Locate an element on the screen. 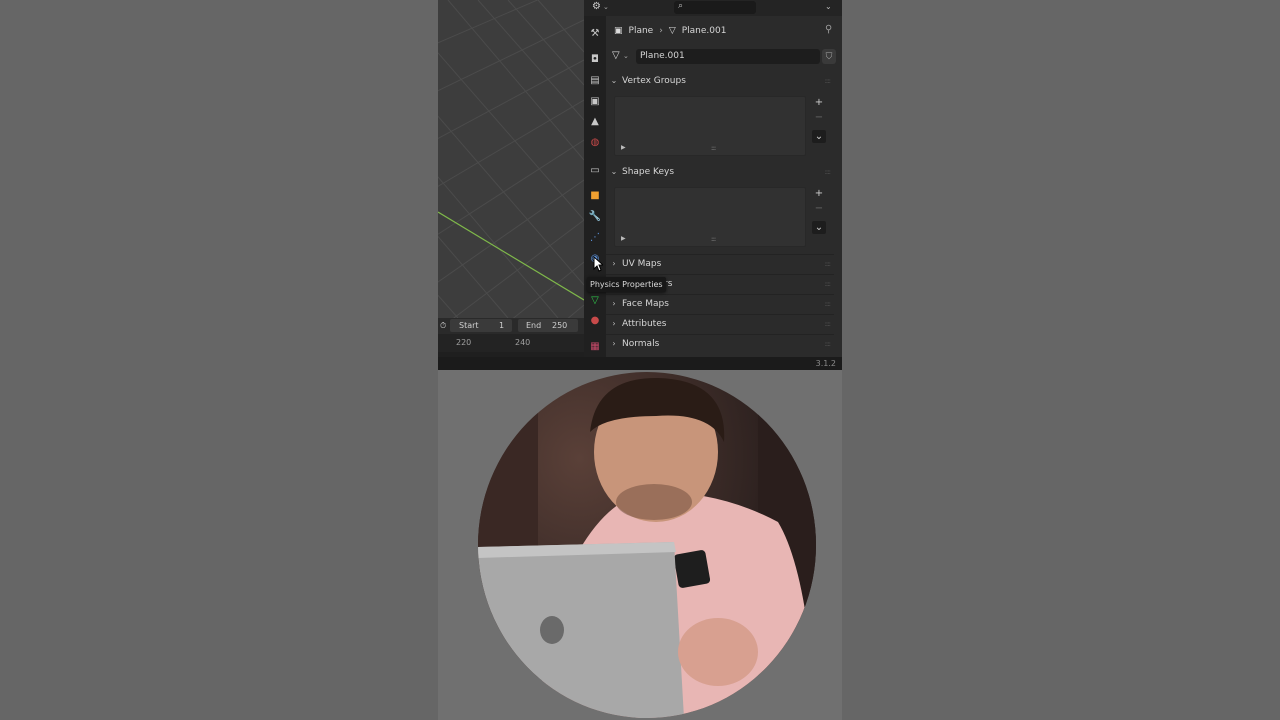  panel-title: Normals is located at coordinates (641, 343).